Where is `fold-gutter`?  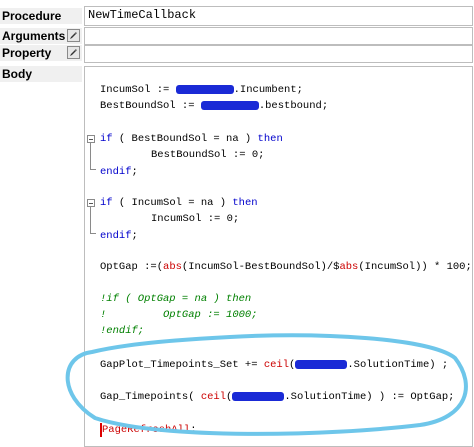 fold-gutter is located at coordinates (91, 256).